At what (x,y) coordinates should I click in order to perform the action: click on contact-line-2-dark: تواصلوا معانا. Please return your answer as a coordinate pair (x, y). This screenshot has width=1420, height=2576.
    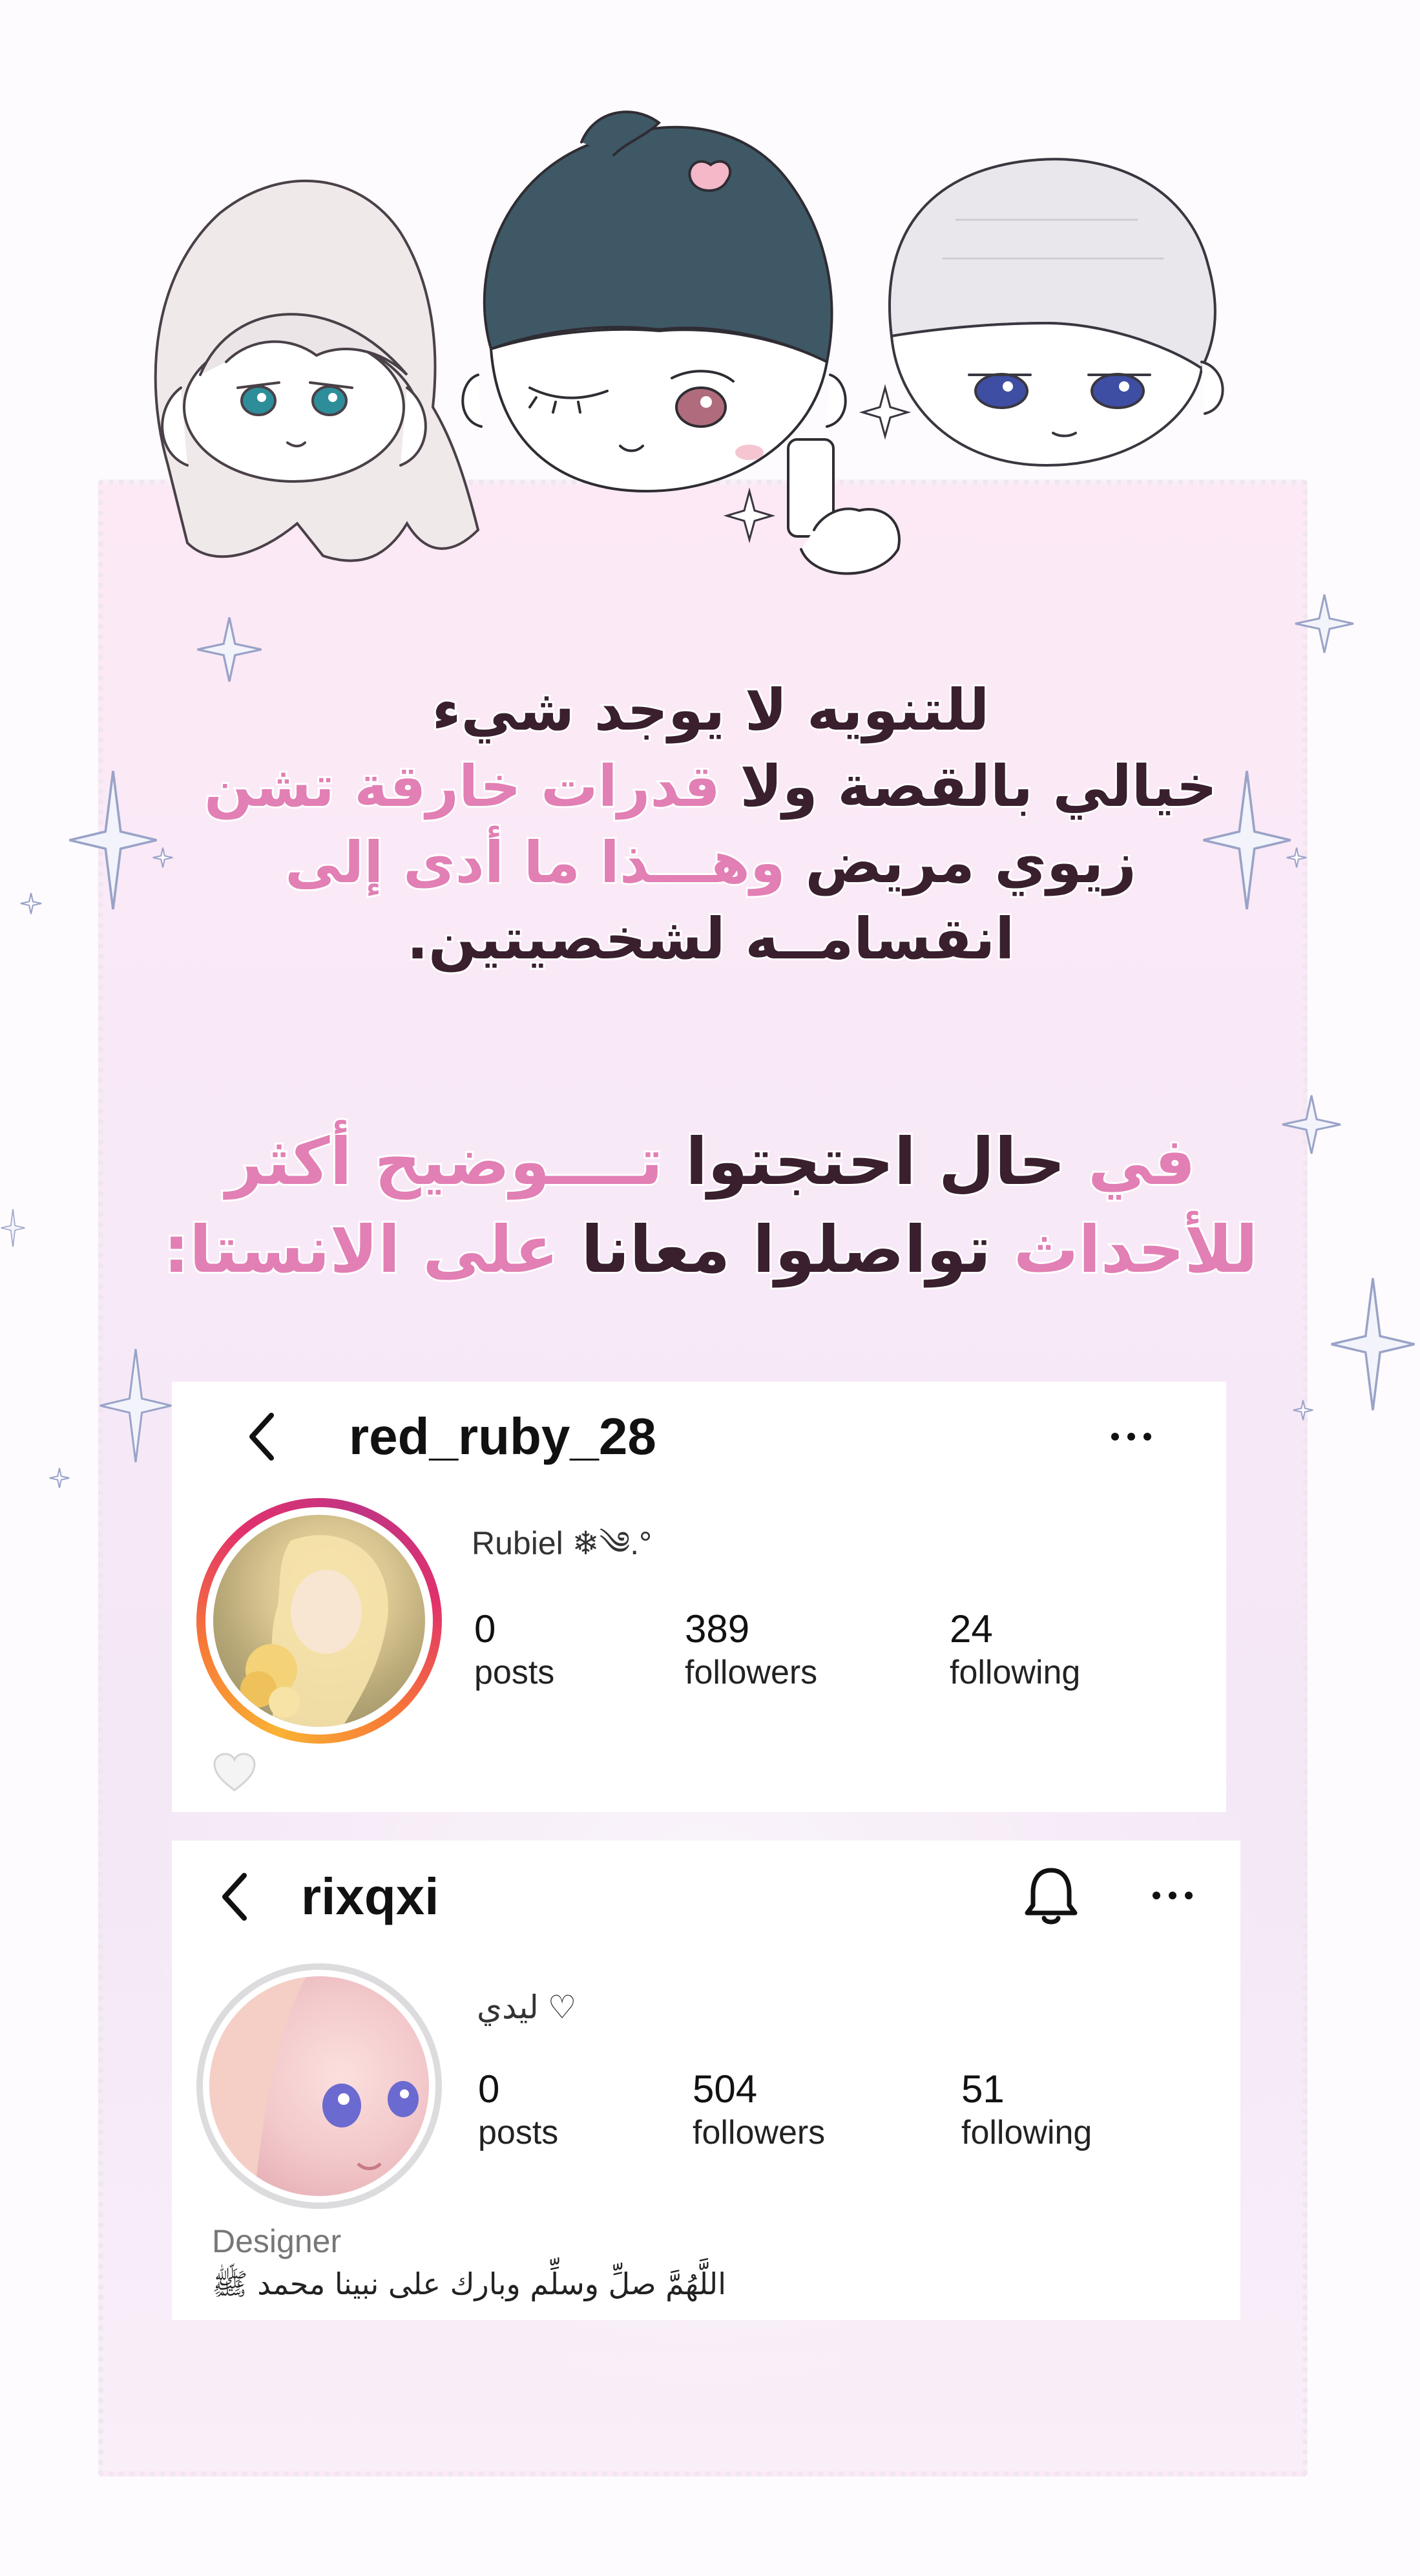
    Looking at the image, I should click on (775, 1249).